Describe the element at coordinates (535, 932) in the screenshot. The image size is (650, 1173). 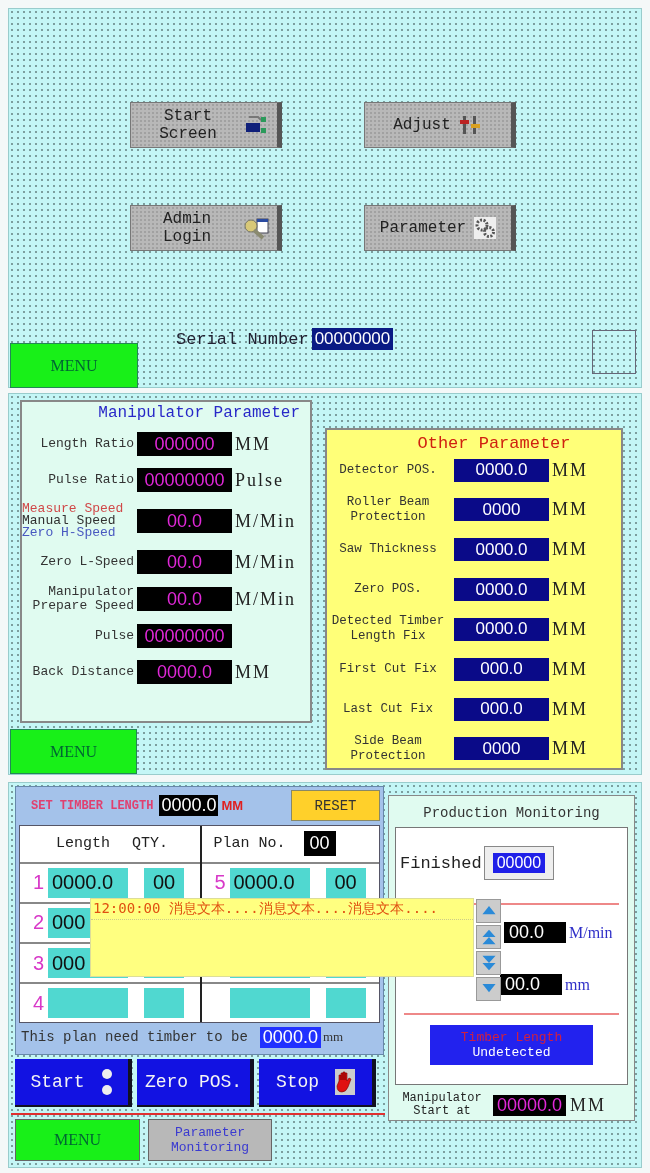
I see `speed-value: 00.0` at that location.